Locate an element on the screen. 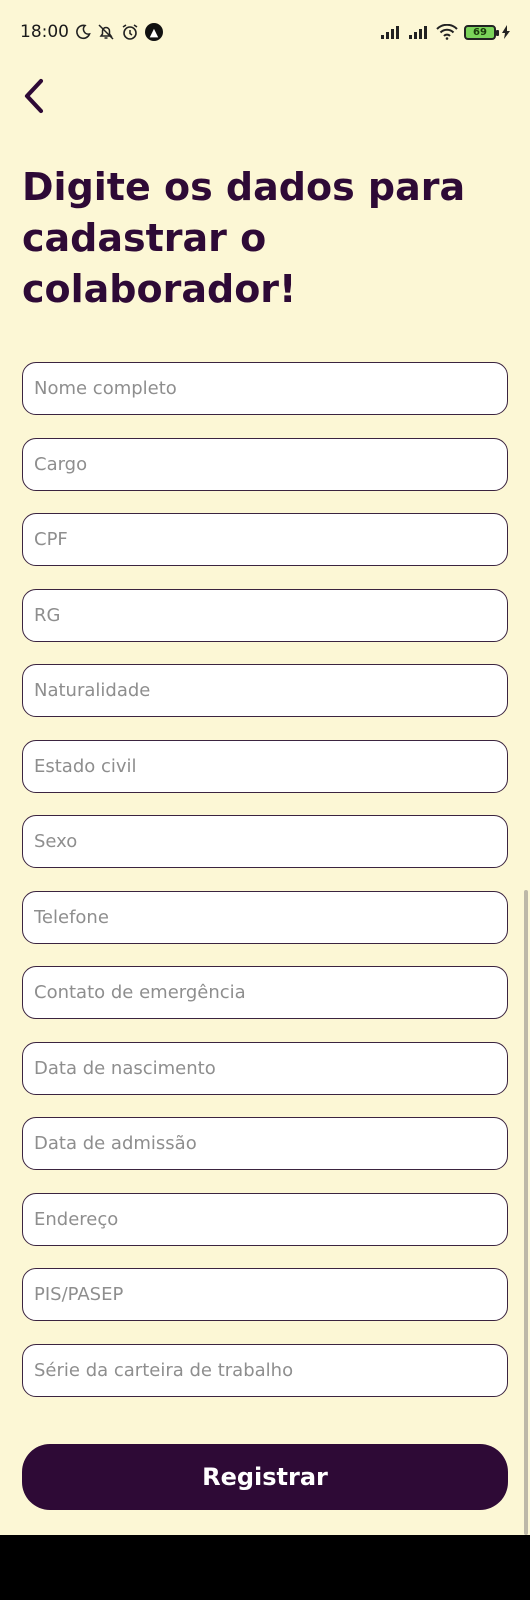  pis-pasep-field is located at coordinates (265, 1294).